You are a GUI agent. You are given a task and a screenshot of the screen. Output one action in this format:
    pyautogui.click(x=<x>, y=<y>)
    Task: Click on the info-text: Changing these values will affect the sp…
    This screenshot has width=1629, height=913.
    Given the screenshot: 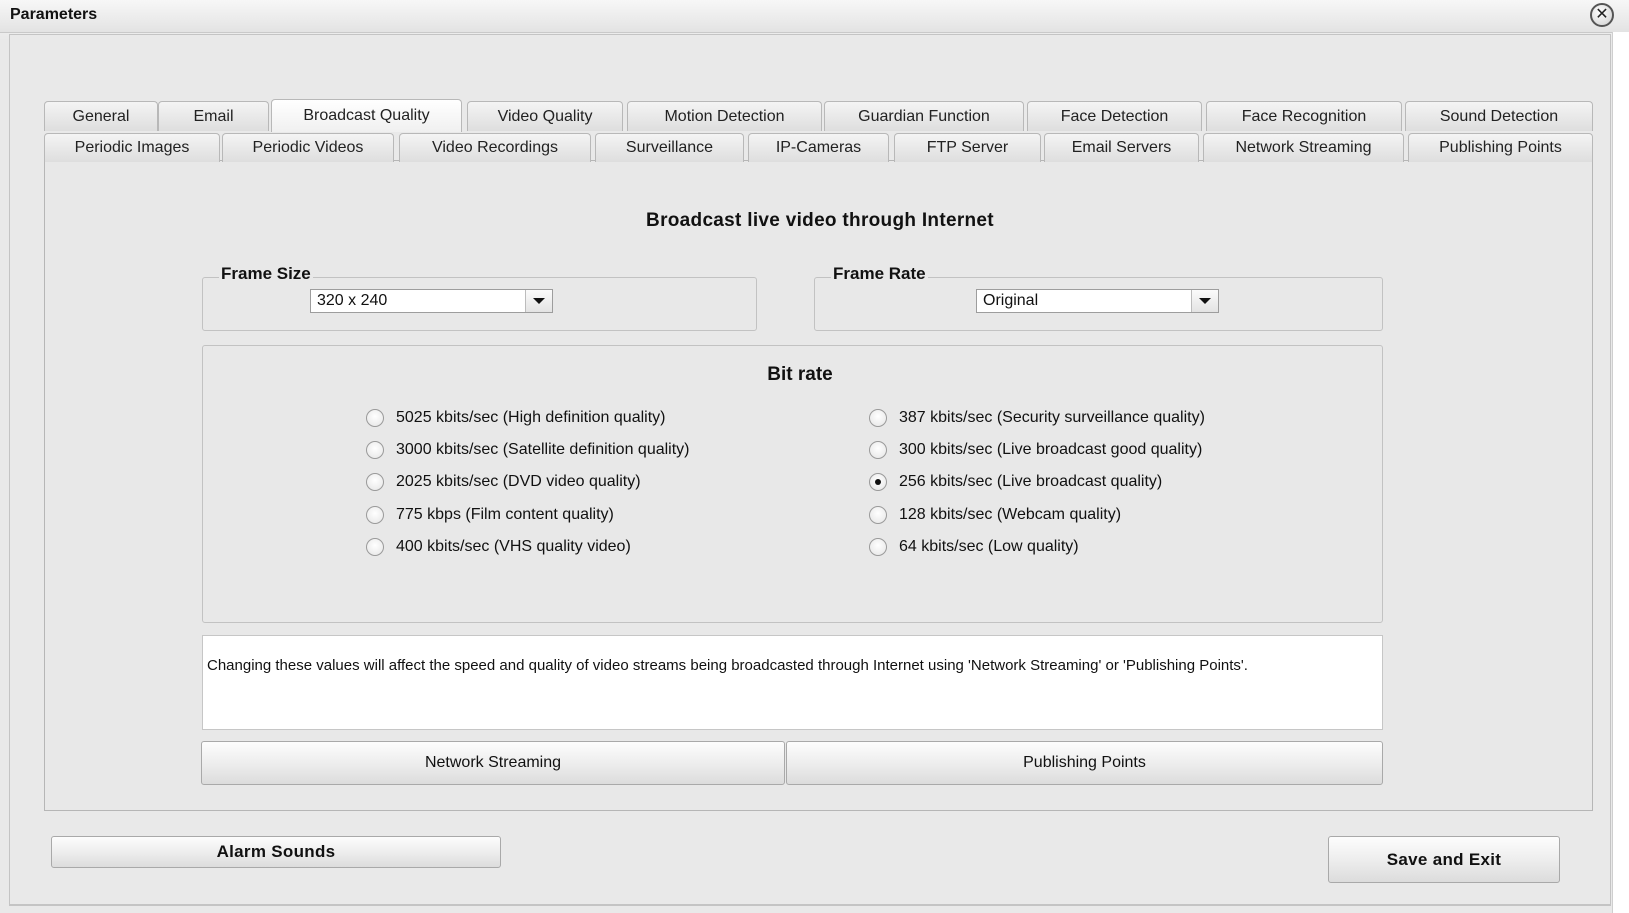 What is the action you would take?
    pyautogui.click(x=727, y=665)
    